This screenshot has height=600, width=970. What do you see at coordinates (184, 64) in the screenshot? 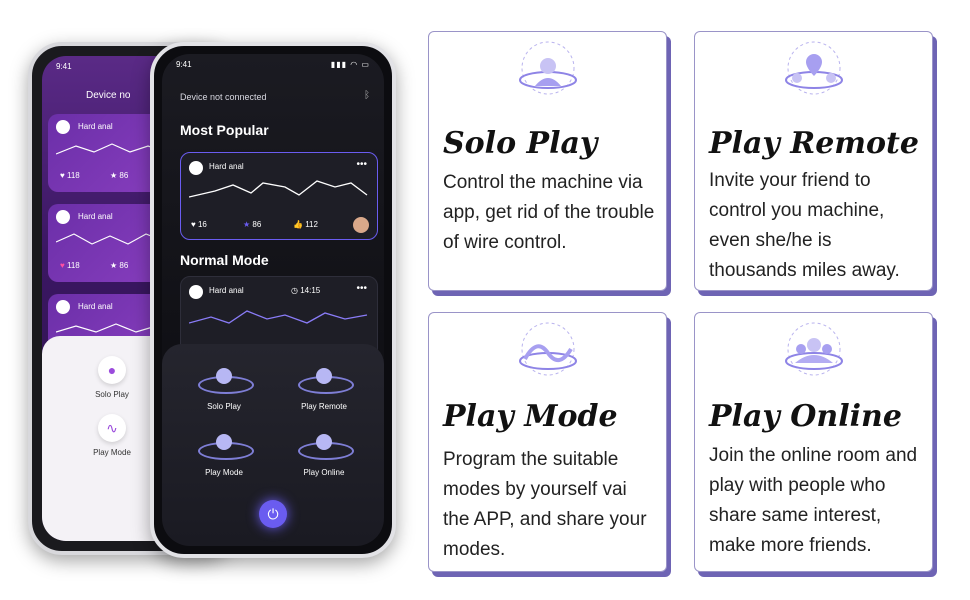
I see `front-status-time: 9:41` at bounding box center [184, 64].